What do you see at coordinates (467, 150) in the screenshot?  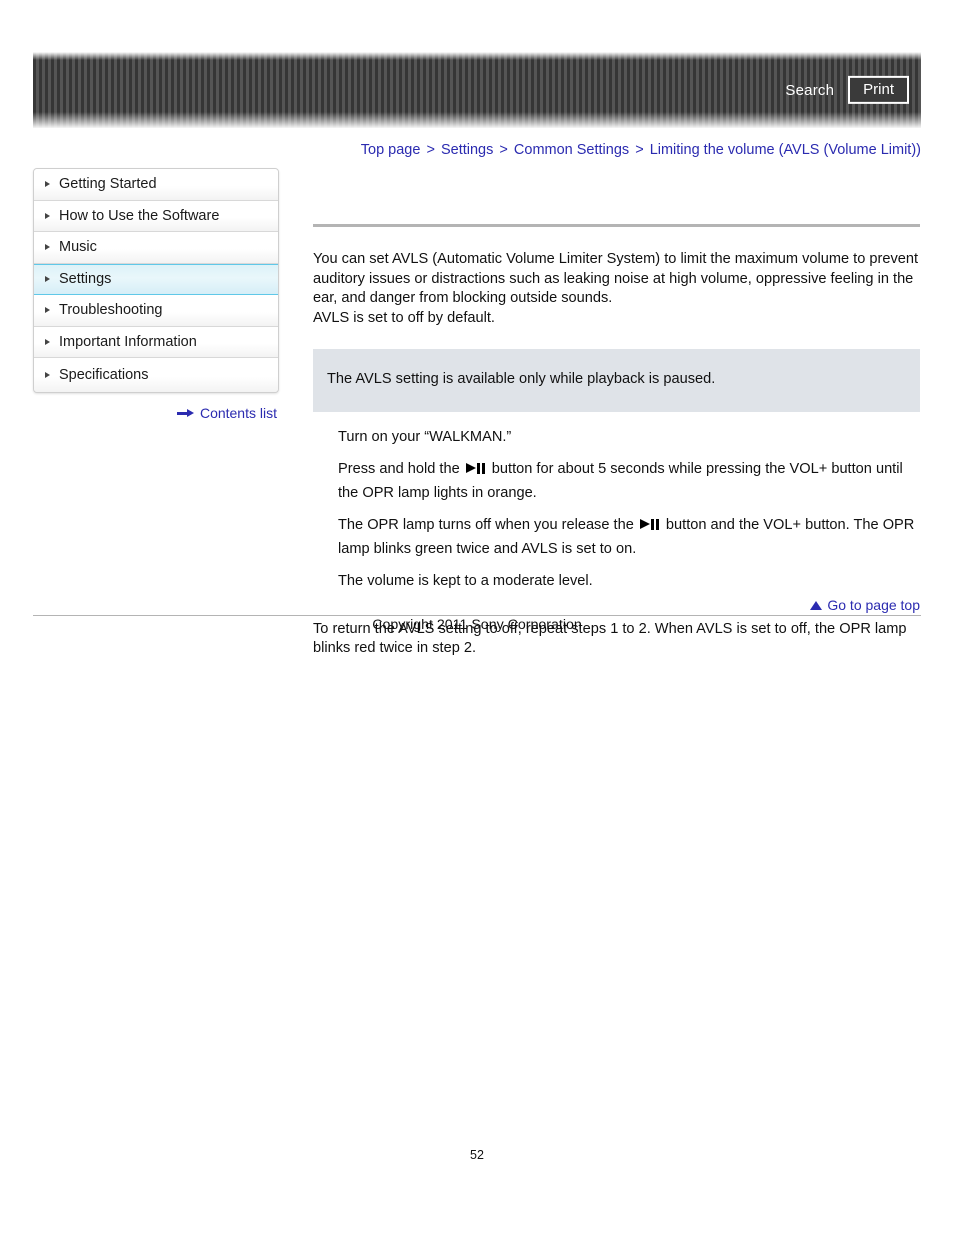 I see `breadcrumb-item-settings: Settings` at bounding box center [467, 150].